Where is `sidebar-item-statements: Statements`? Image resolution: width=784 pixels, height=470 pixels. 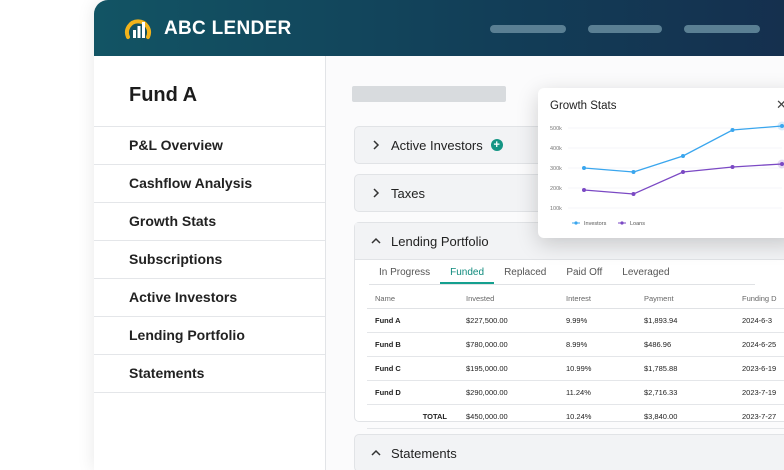 sidebar-item-statements: Statements is located at coordinates (209, 373).